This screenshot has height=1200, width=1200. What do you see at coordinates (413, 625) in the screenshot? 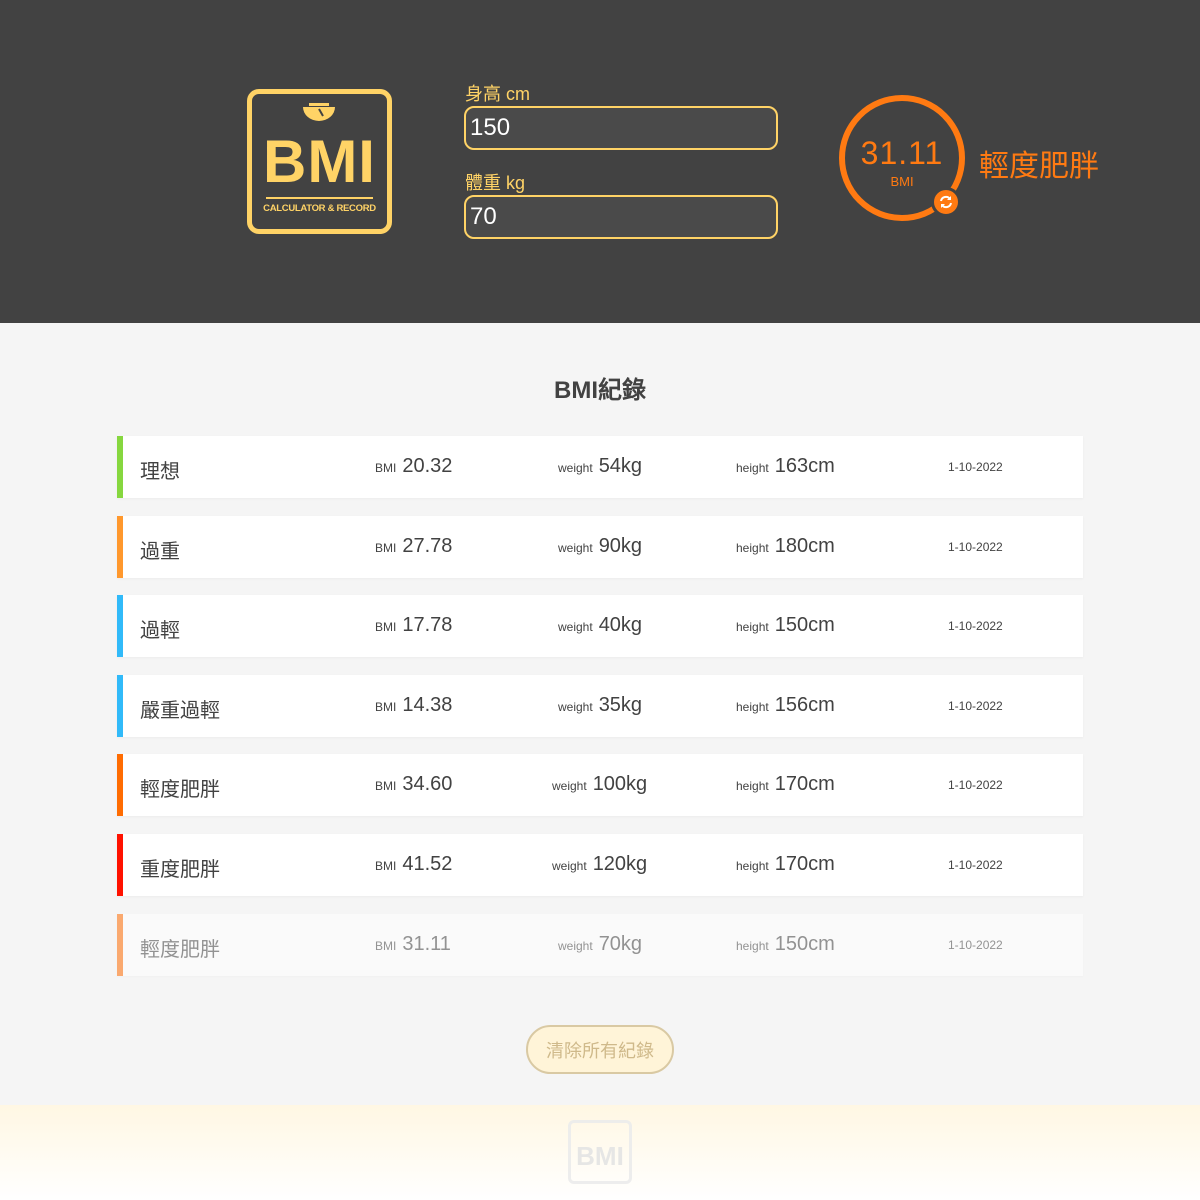
I see `record-bmi: BMI 17.78` at bounding box center [413, 625].